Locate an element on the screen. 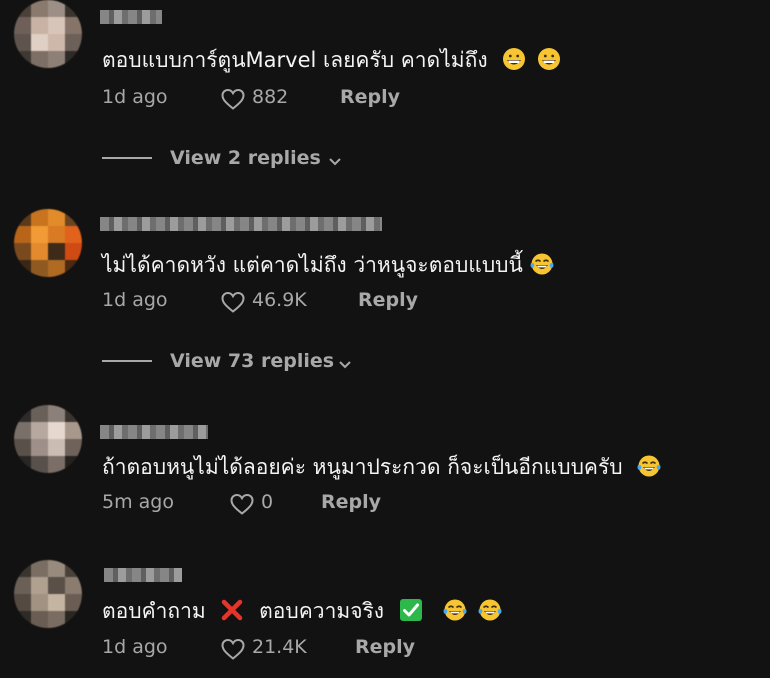 The width and height of the screenshot is (770, 678). comment-text: ตอบแบบการ์ตูนMarvel เลยครับ คาดไม่ถึง is located at coordinates (331, 60).